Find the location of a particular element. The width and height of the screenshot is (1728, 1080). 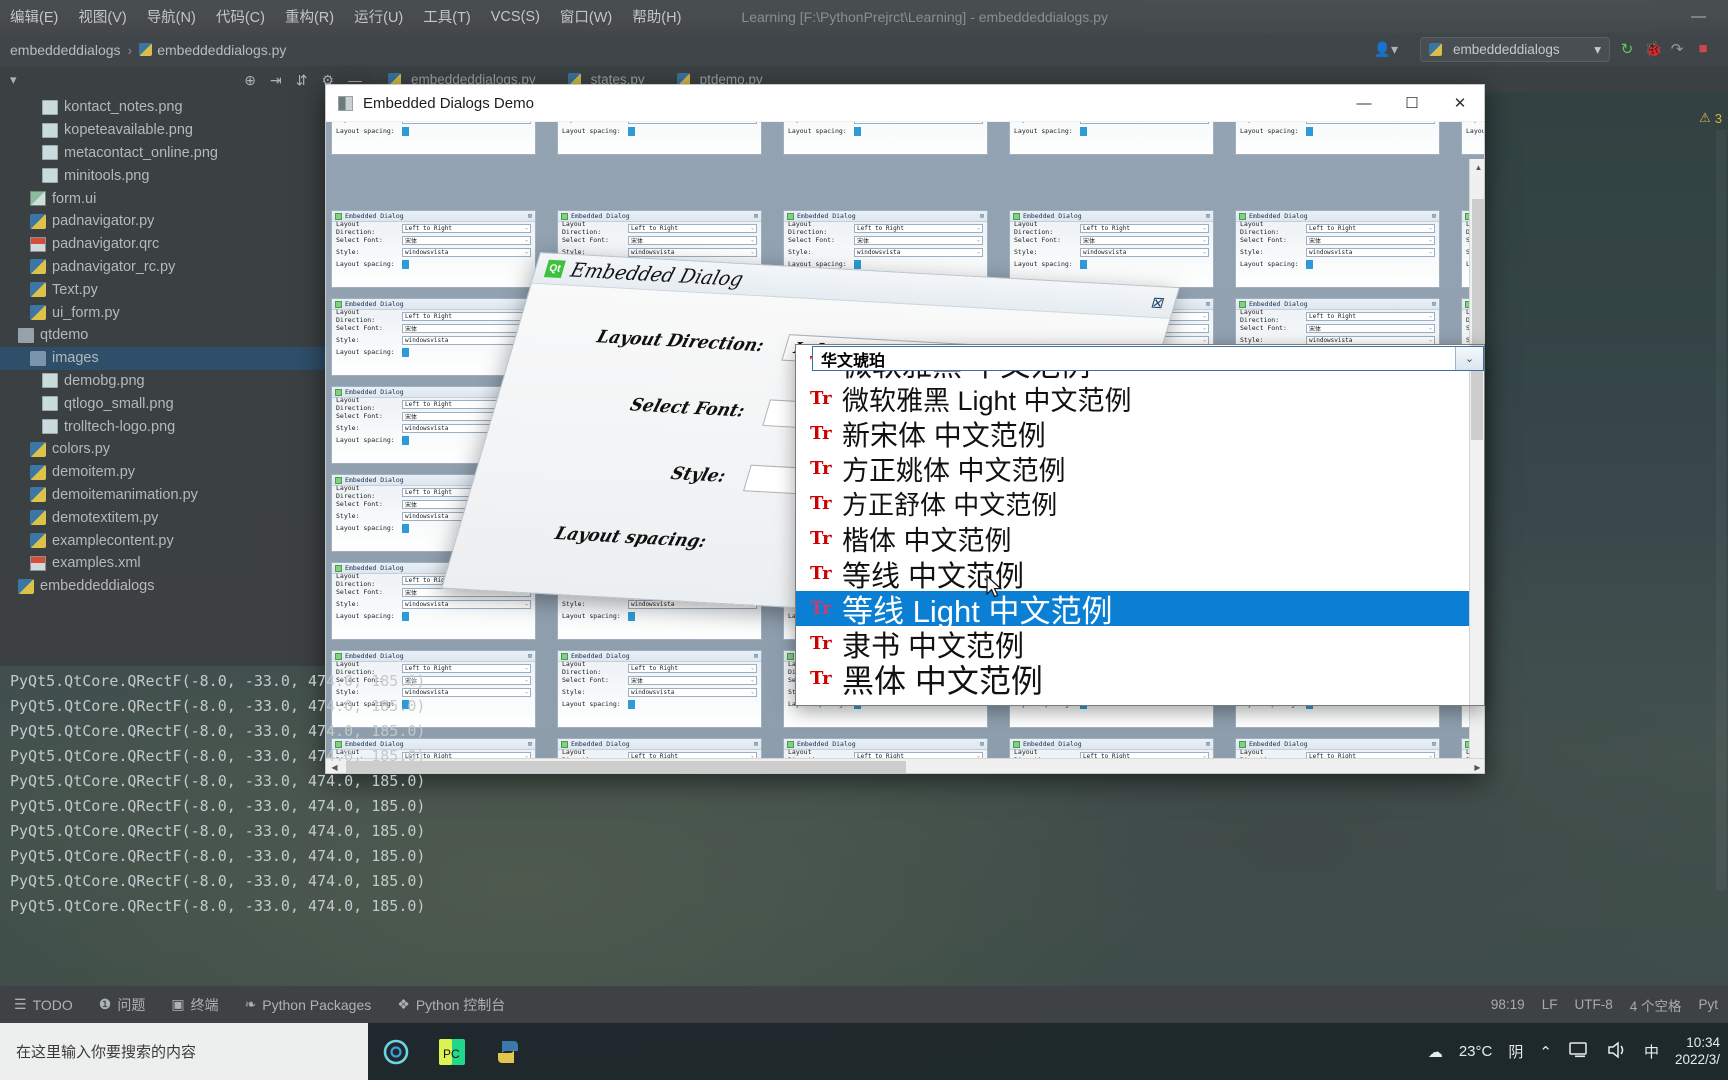

taskbar-python-app-icon is located at coordinates (508, 1051).